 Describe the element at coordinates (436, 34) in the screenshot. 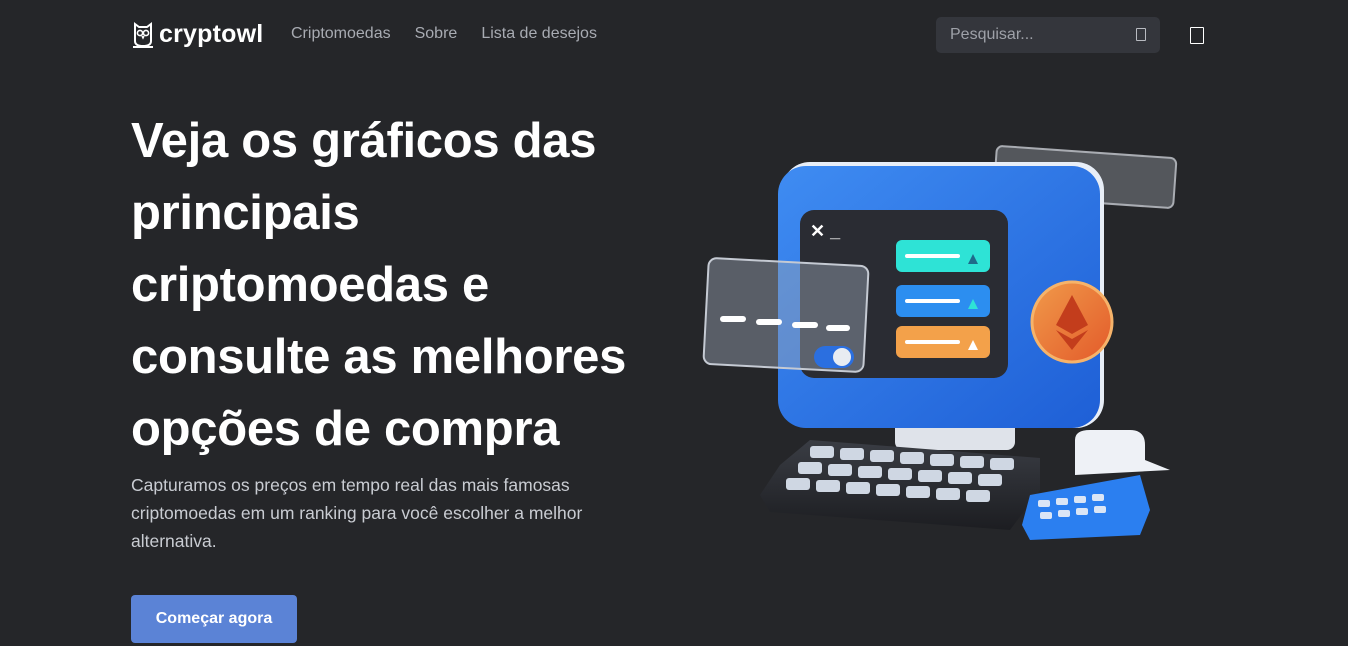

I see `nav-link-sobre: Sobre` at that location.